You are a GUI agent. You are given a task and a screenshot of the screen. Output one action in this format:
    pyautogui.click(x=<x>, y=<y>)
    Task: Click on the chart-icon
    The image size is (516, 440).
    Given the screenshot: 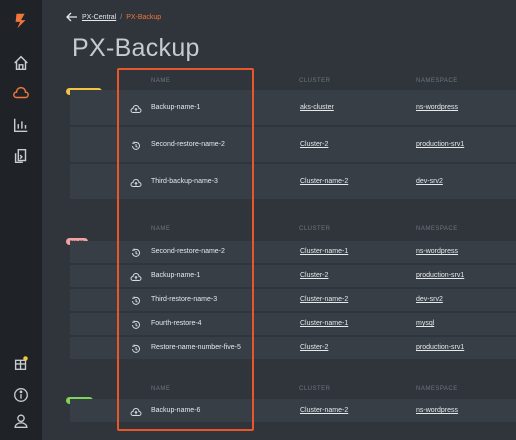 What is the action you would take?
    pyautogui.click(x=21, y=125)
    